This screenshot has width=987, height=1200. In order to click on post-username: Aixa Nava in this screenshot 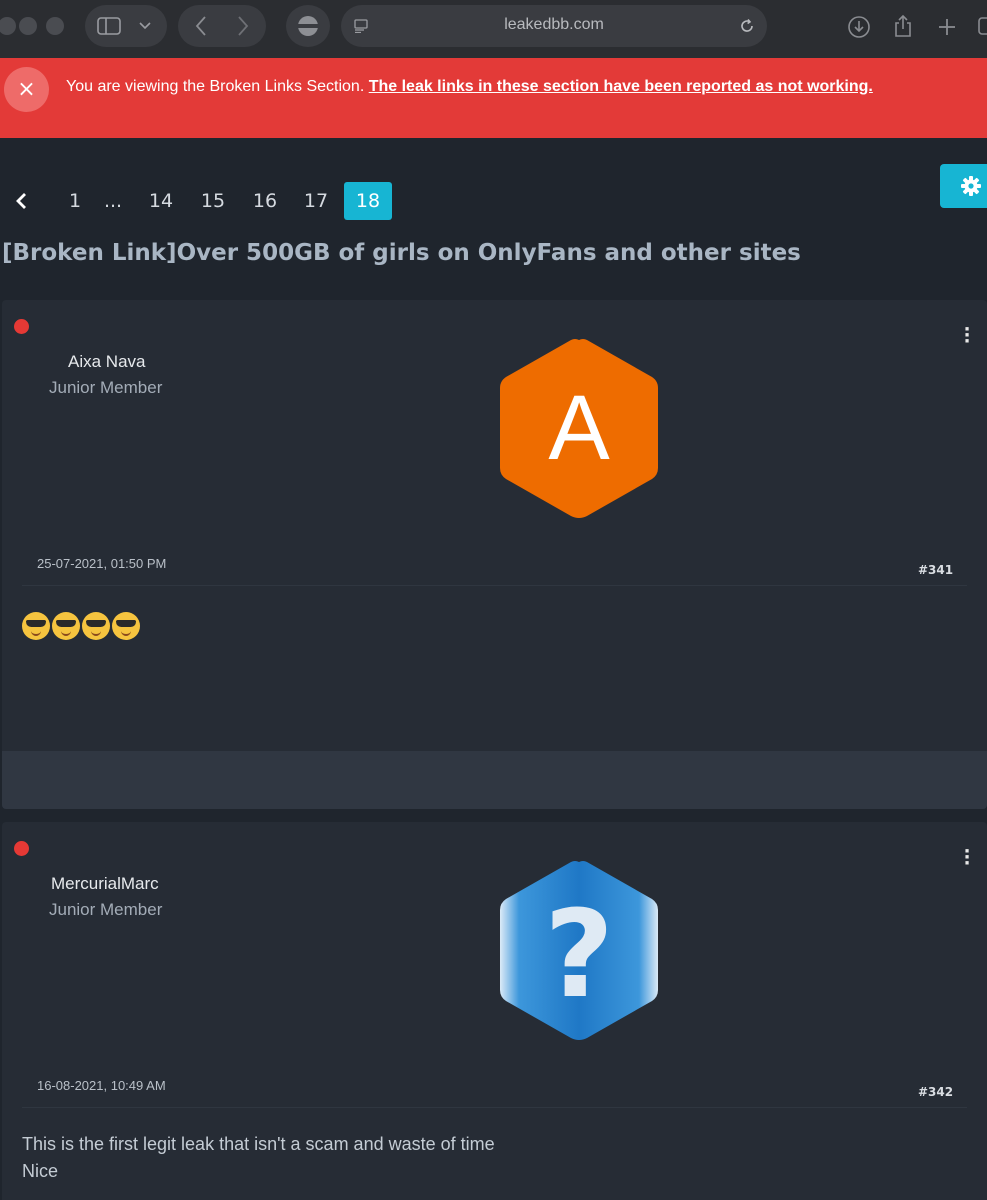, I will do `click(106, 362)`.